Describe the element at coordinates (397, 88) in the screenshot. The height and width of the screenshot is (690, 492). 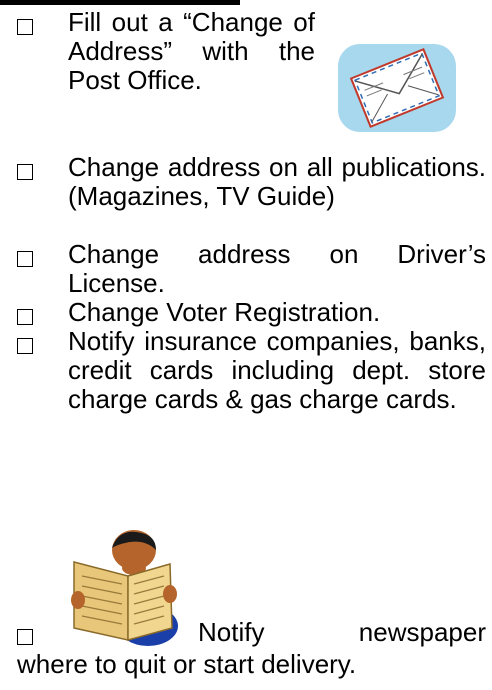
I see `envelope-clipart-icon` at that location.